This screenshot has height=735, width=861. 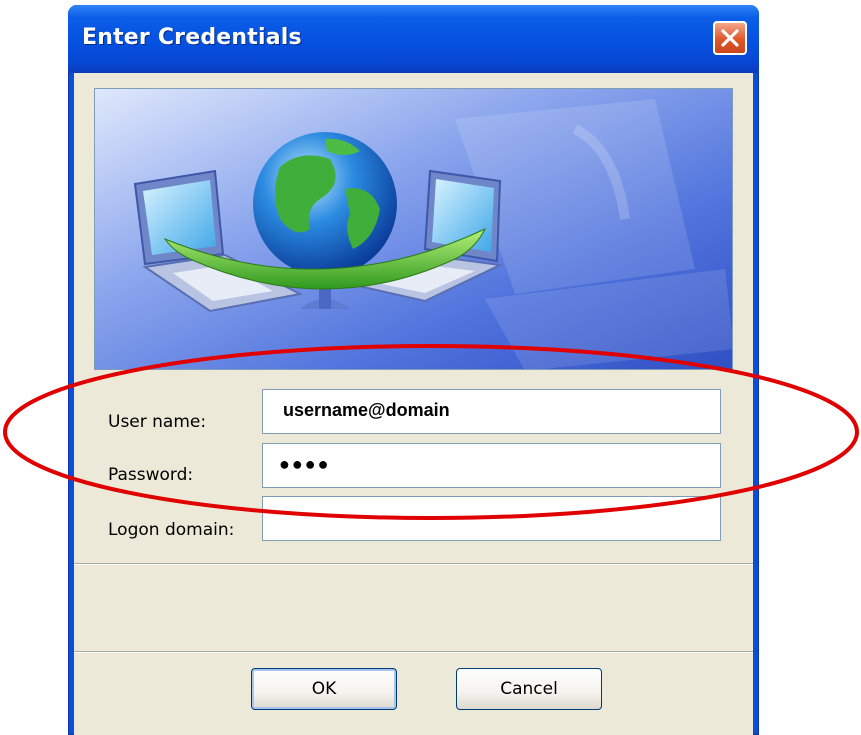 What do you see at coordinates (151, 475) in the screenshot?
I see `password-label: Password:` at bounding box center [151, 475].